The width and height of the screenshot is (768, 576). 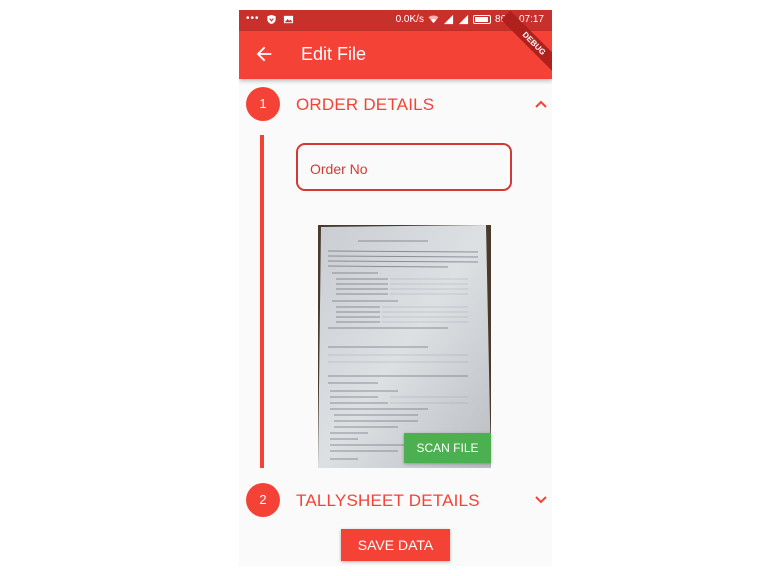 I want to click on save-data-button: SAVE DATA, so click(x=395, y=545).